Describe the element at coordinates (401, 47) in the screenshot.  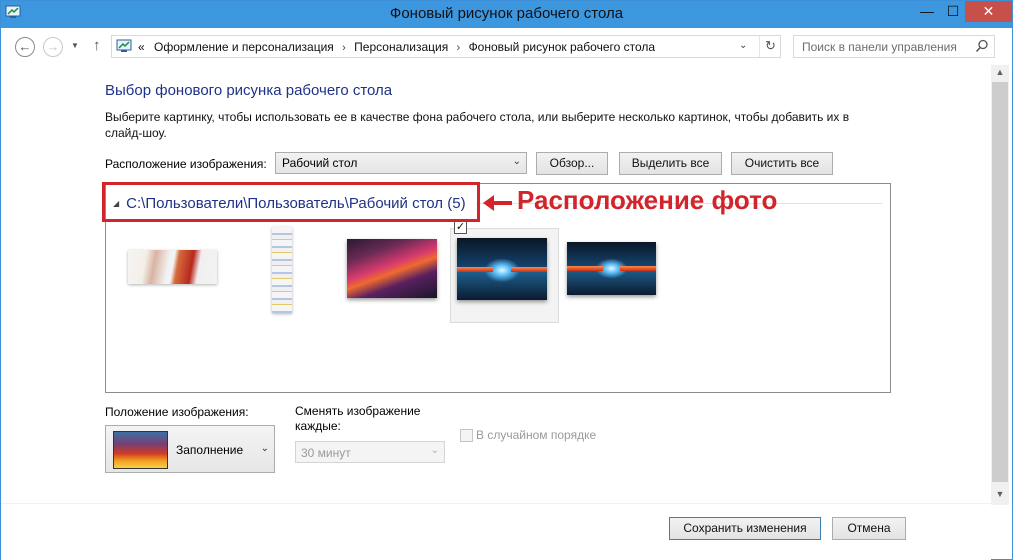
I see `breadcrumb-item-personalization: Персонализация` at that location.